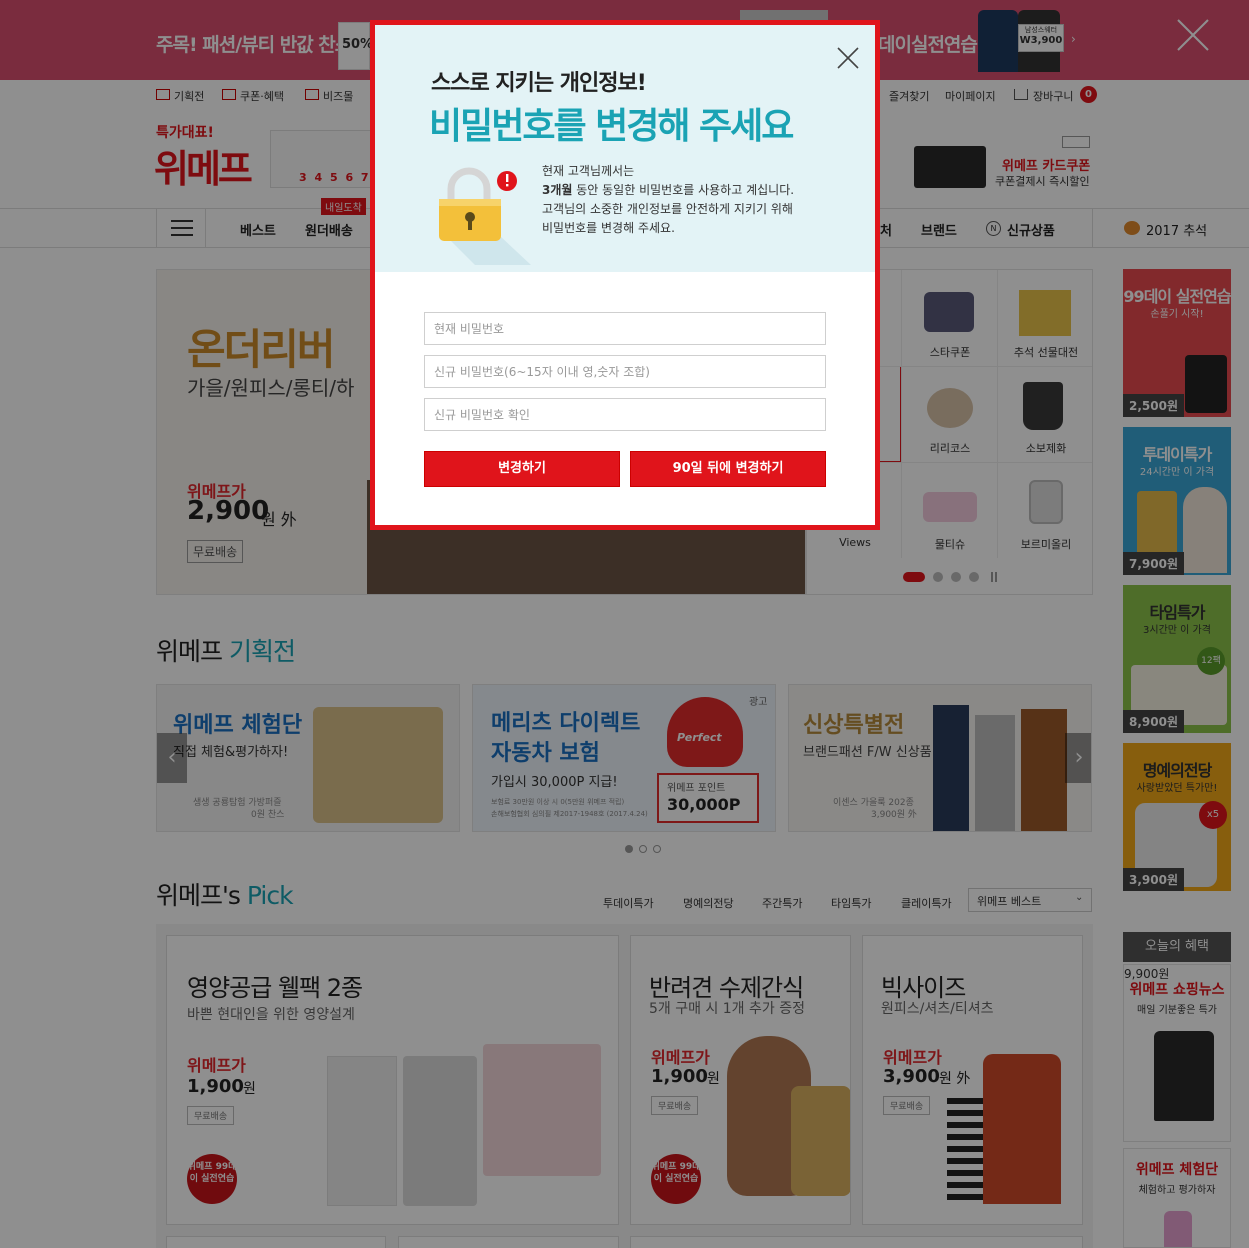 Image resolution: width=1249 pixels, height=1248 pixels. Describe the element at coordinates (483, 215) in the screenshot. I see `lock-icon` at that location.